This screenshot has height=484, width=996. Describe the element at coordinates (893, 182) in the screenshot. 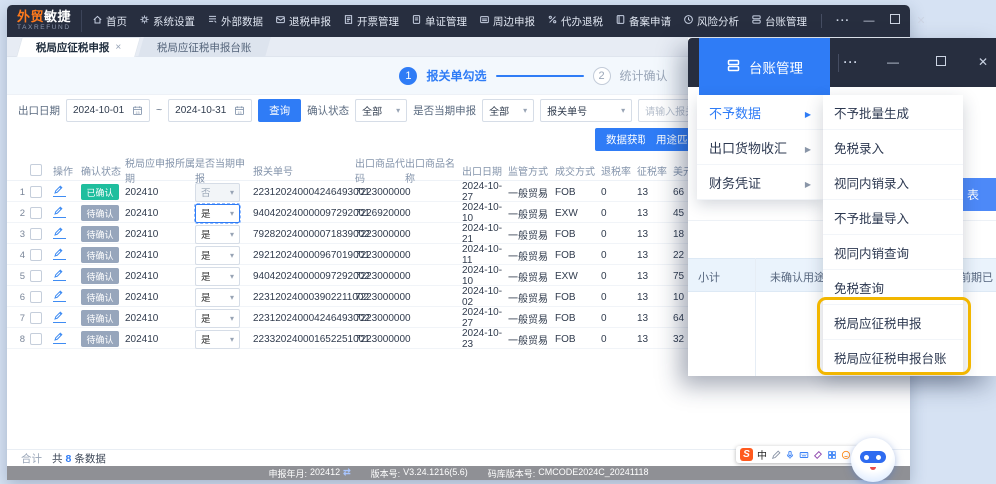

I see `submenu-item: 视同内销录入` at that location.